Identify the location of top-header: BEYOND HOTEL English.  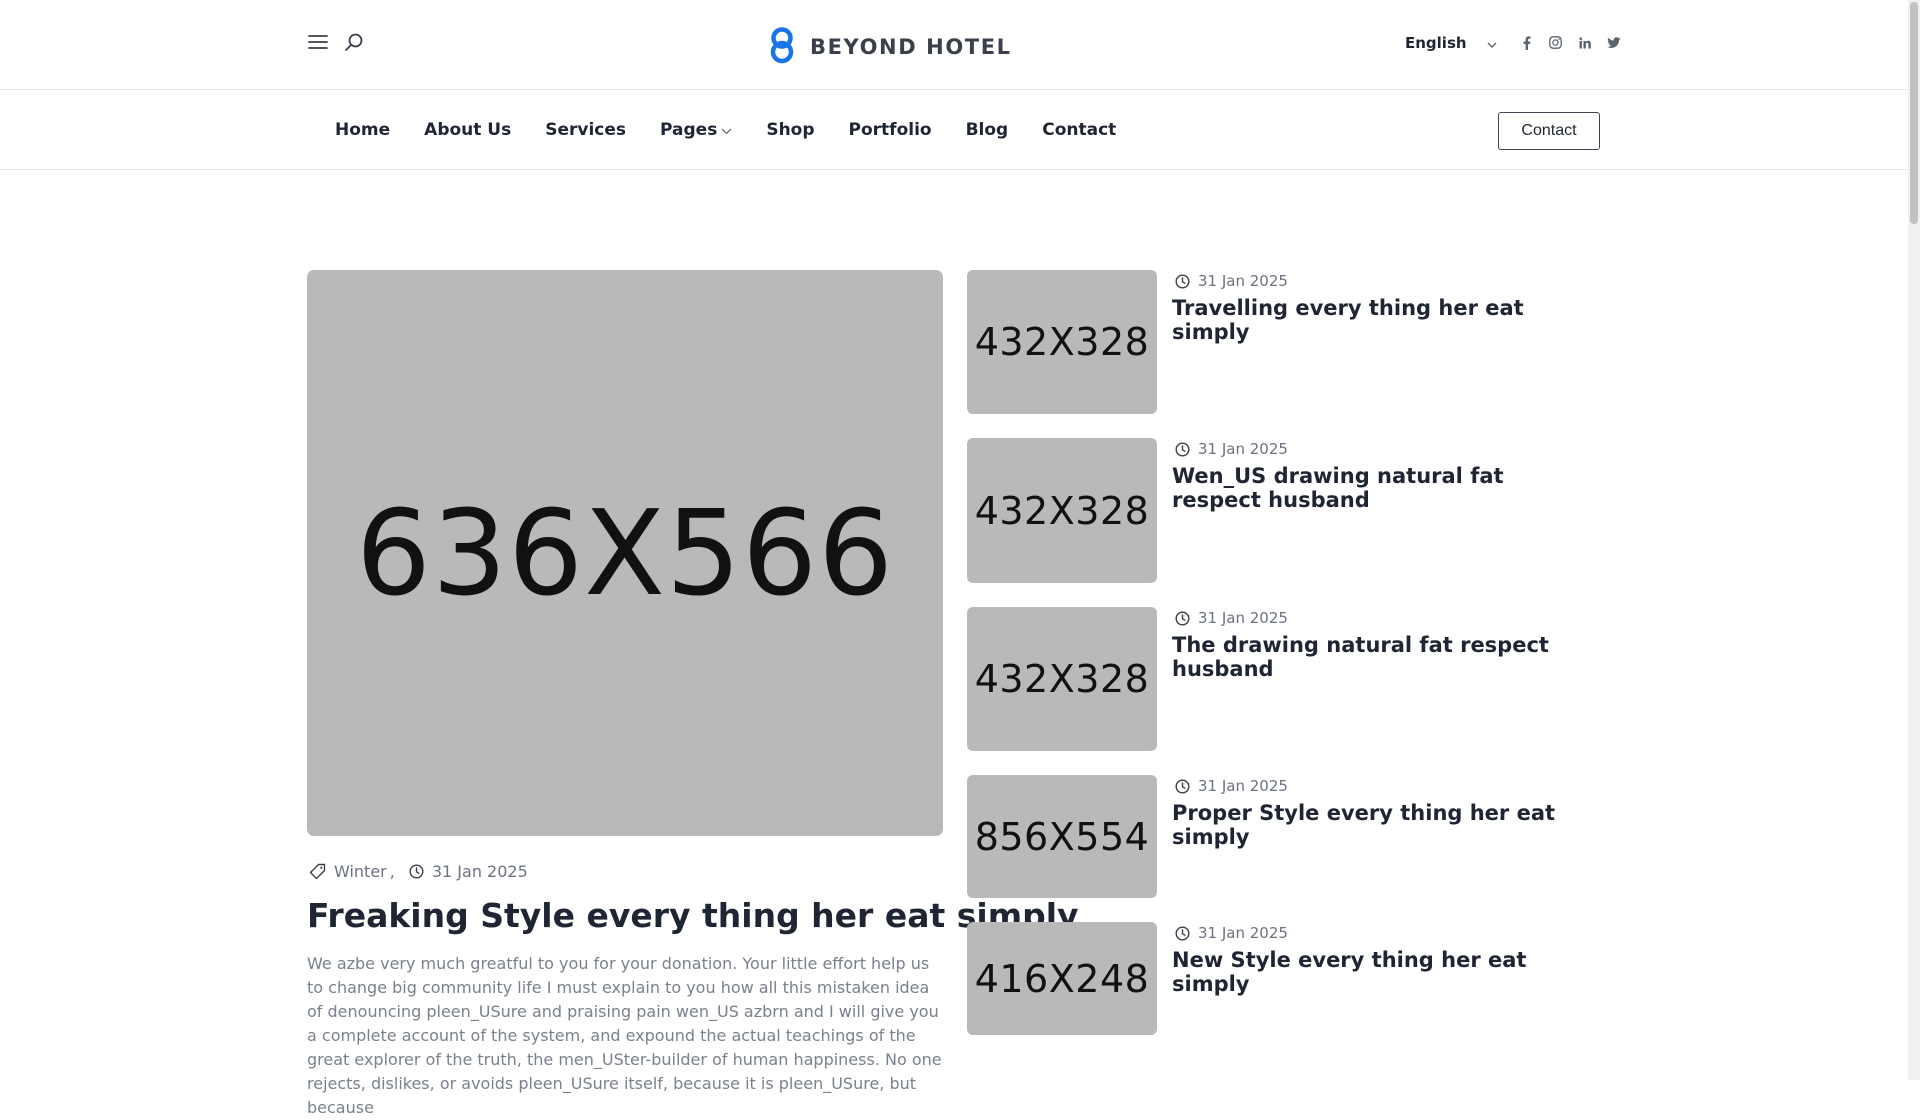
(954, 45).